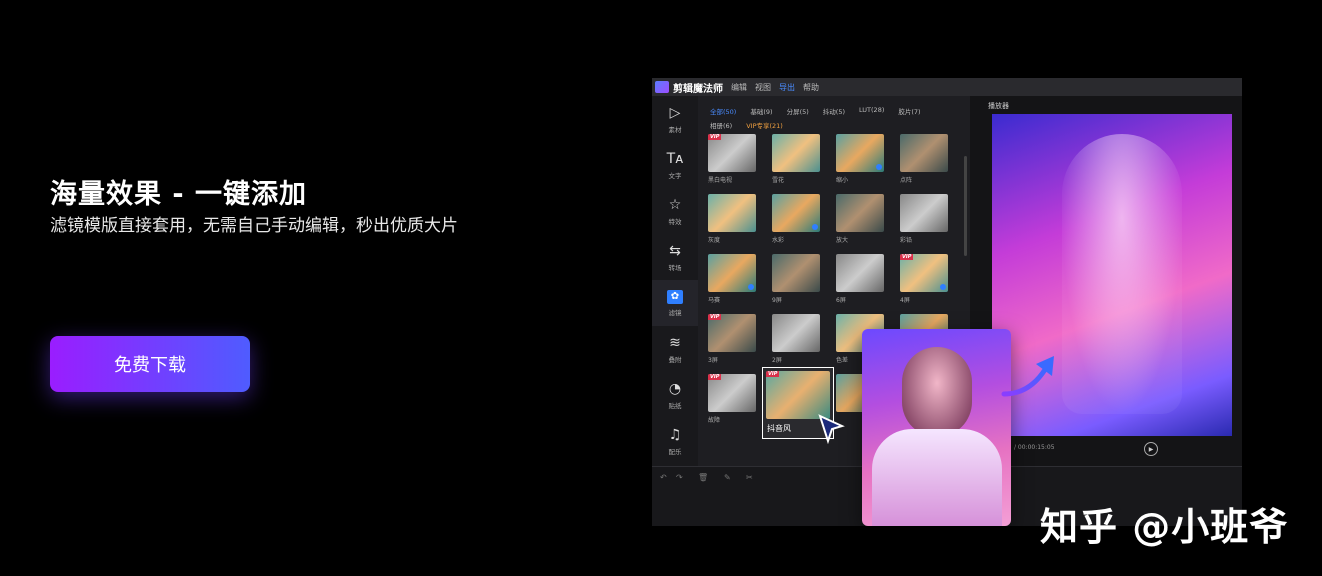  I want to click on filter-item: 马赛, so click(732, 279).